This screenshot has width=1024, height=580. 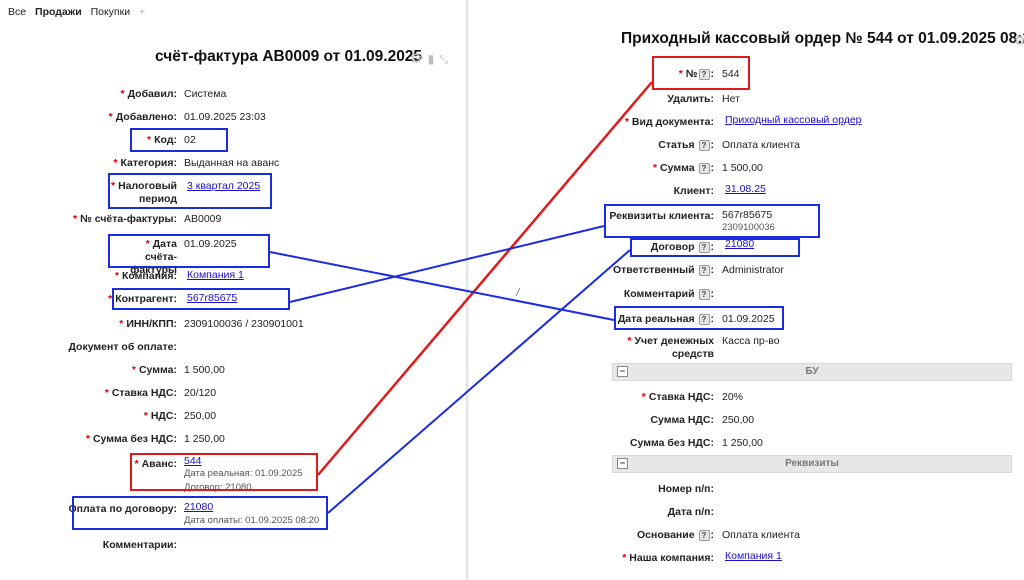 I want to click on pane-divider, so click(x=468, y=290).